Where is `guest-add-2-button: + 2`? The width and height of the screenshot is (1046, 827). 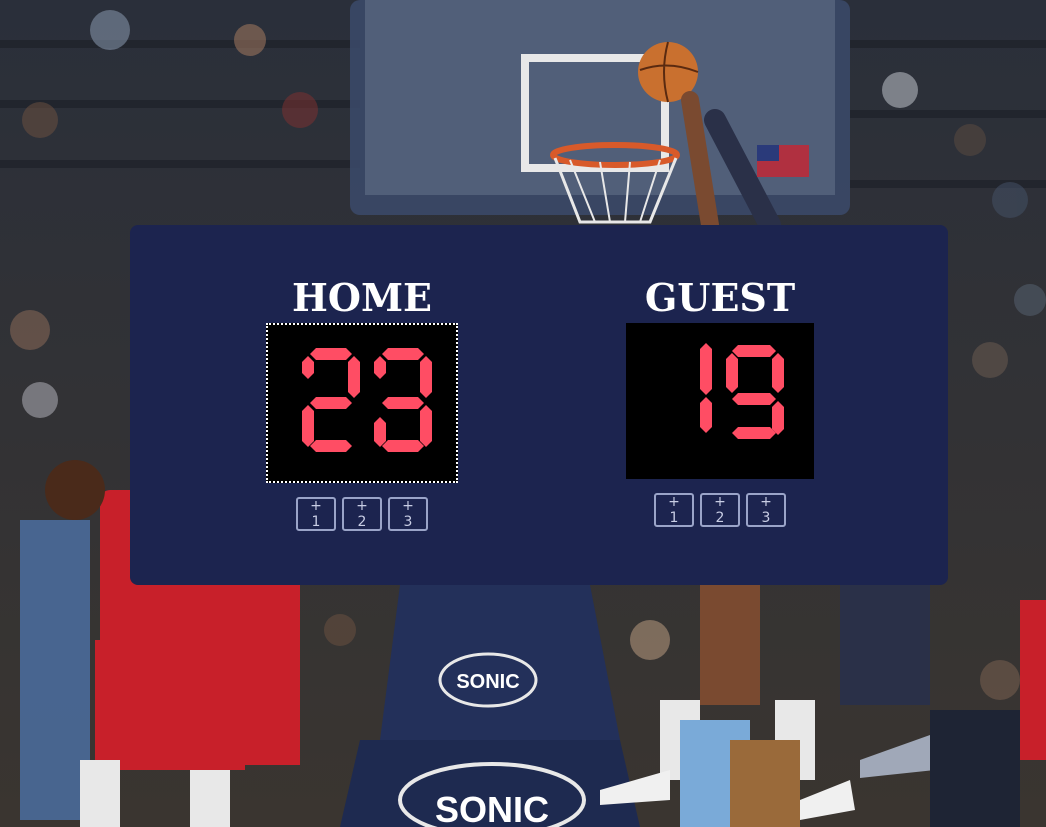 guest-add-2-button: + 2 is located at coordinates (720, 510).